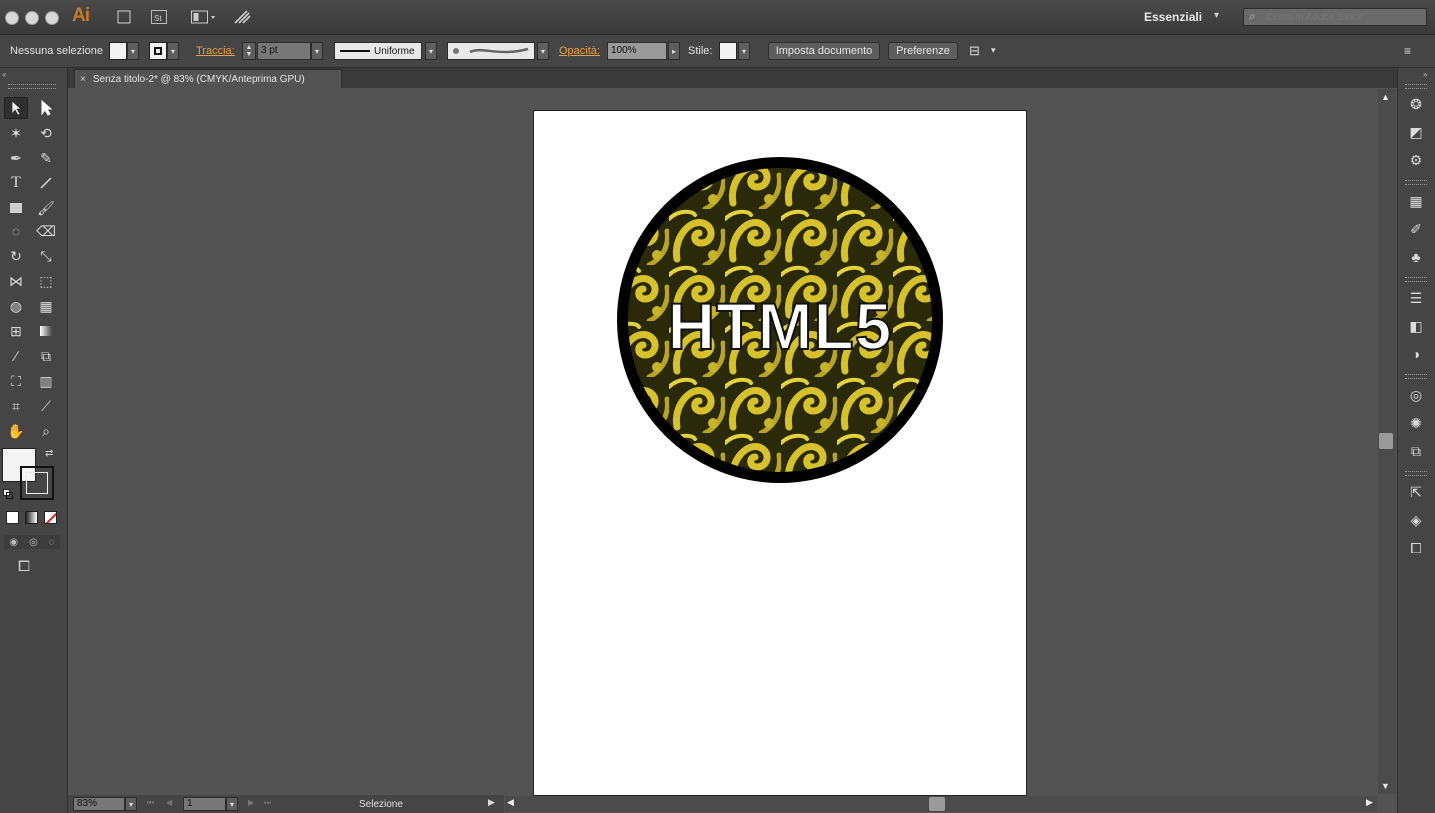  What do you see at coordinates (1335, 17) in the screenshot?
I see `stock-search-input` at bounding box center [1335, 17].